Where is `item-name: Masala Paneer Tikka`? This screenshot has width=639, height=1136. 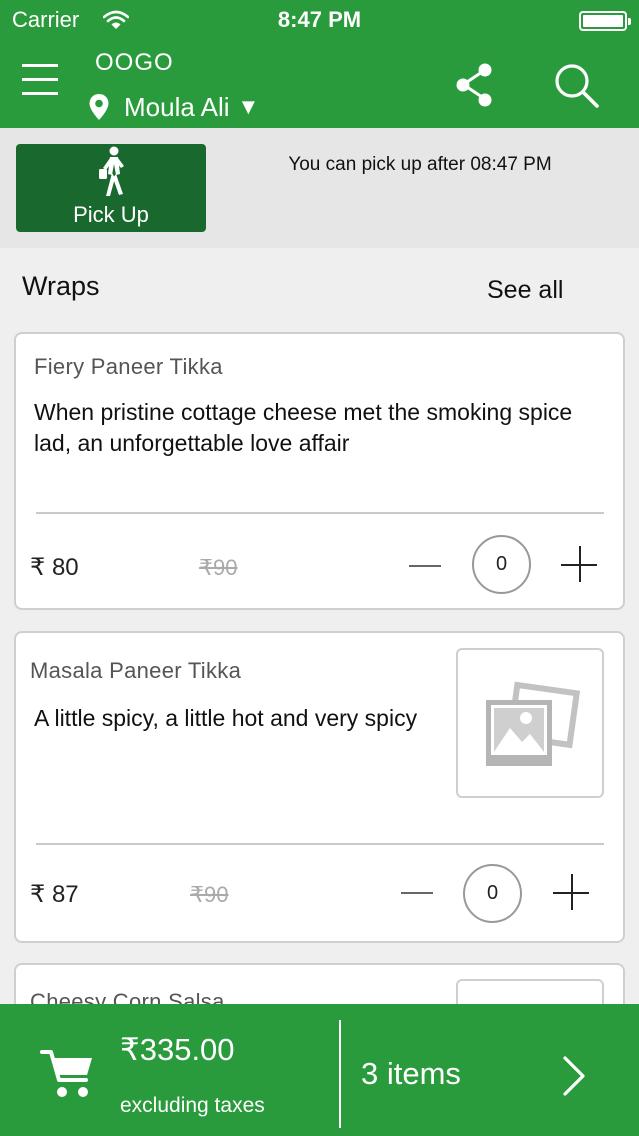 item-name: Masala Paneer Tikka is located at coordinates (136, 670).